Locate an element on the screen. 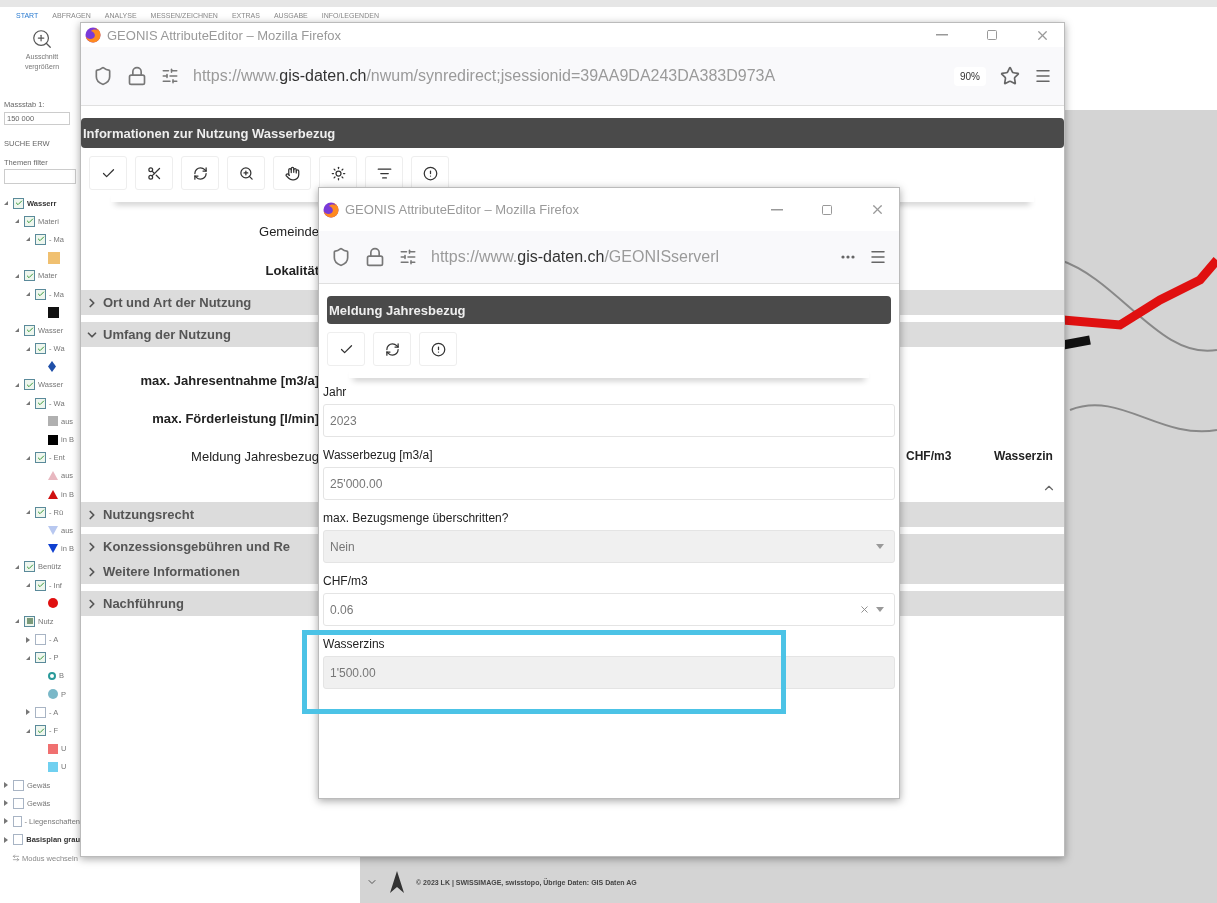 Image resolution: width=1217 pixels, height=903 pixels. field-label: Wasserzins is located at coordinates (354, 644).